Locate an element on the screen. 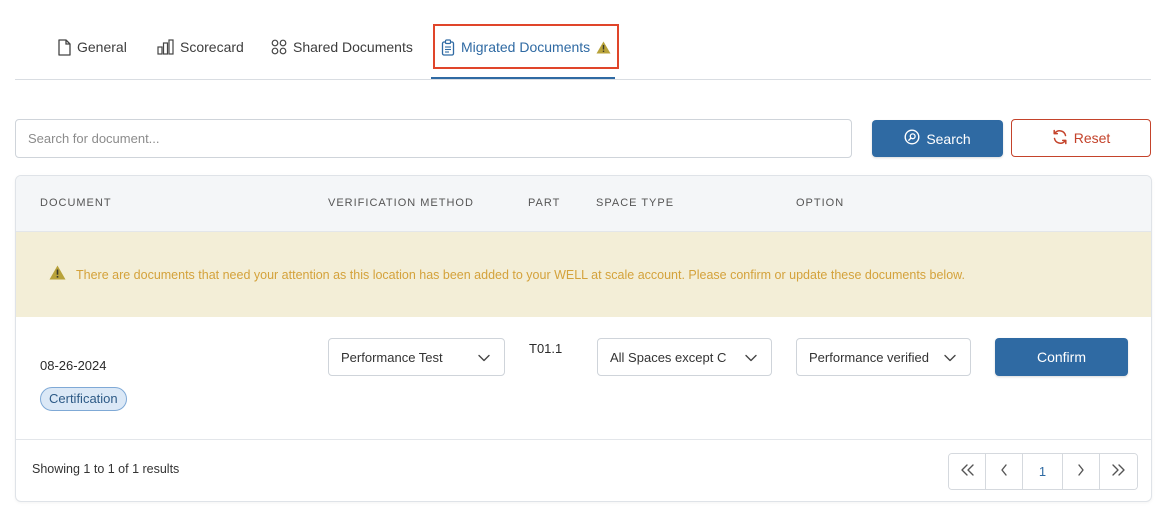 This screenshot has height=516, width=1171. first-page-button is located at coordinates (967, 471).